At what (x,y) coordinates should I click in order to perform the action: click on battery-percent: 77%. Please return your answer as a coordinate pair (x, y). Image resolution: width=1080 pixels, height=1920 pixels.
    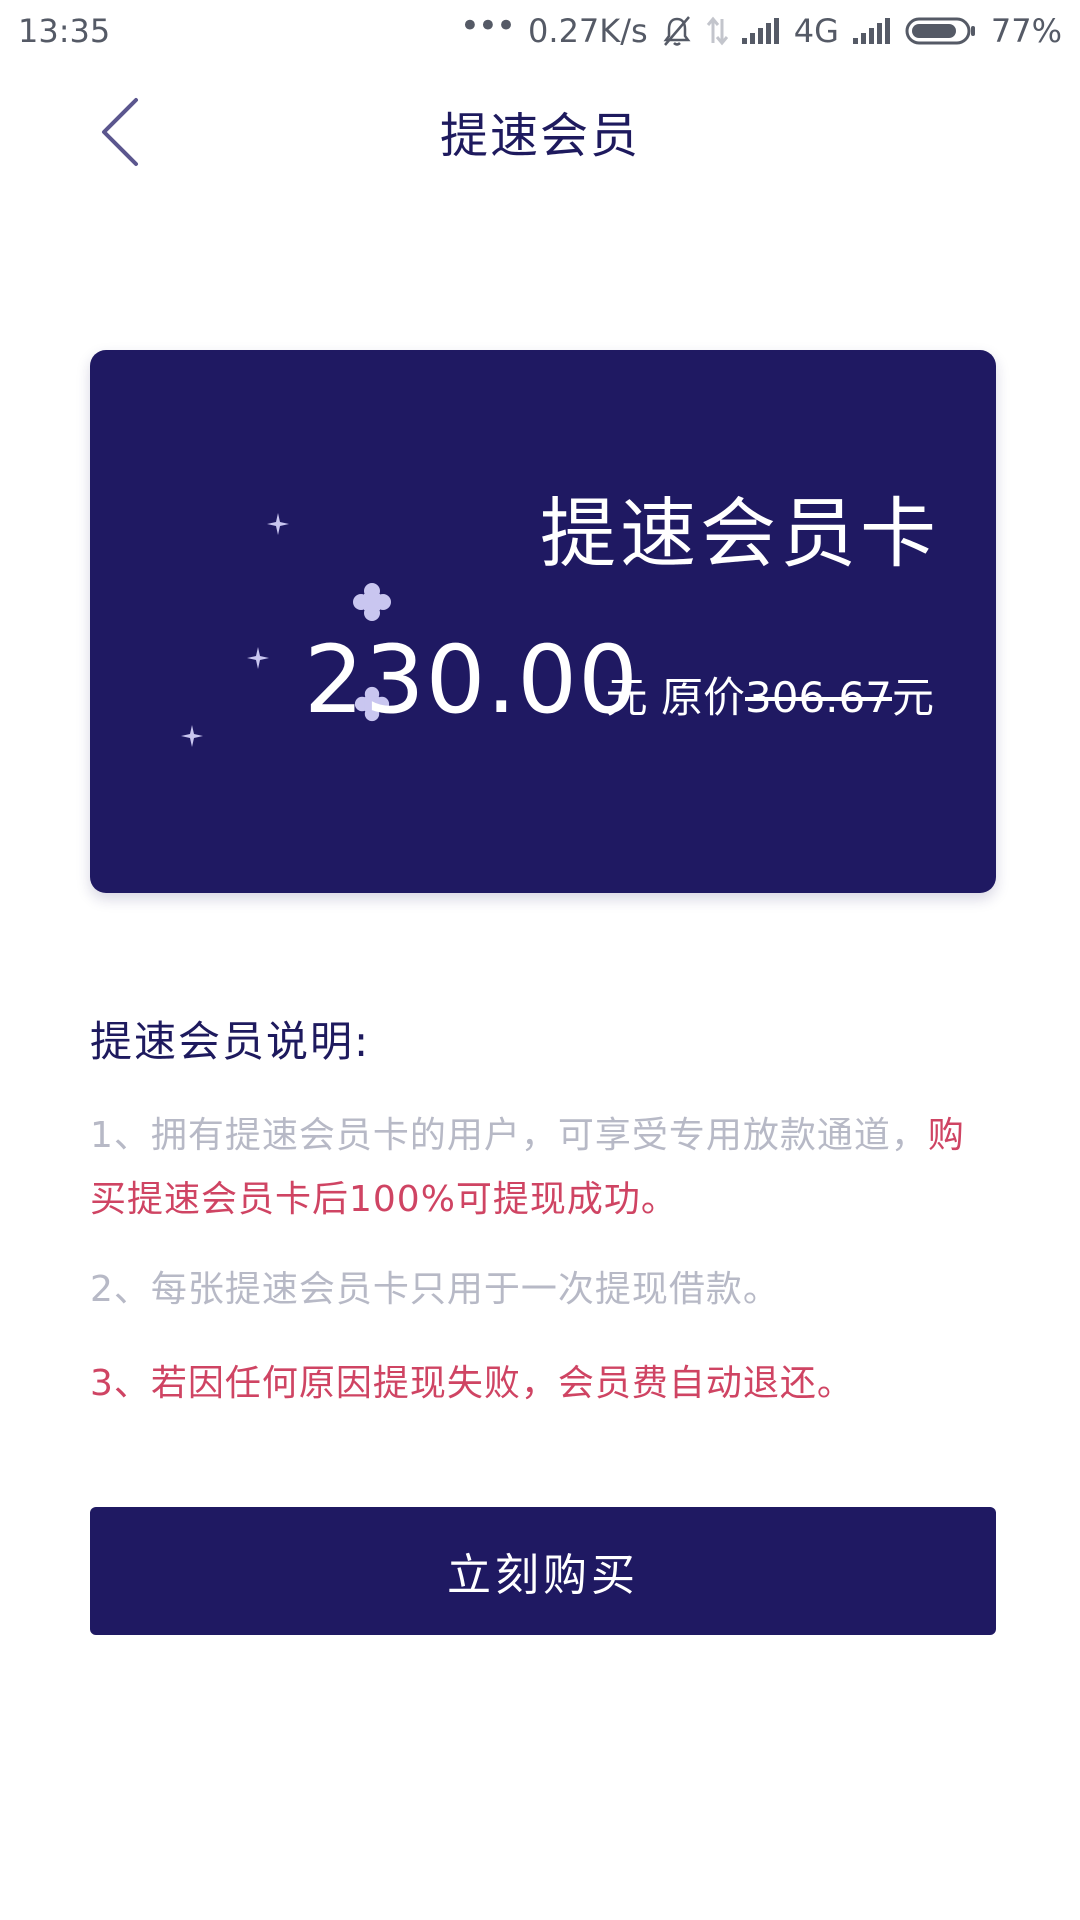
    Looking at the image, I should click on (1026, 31).